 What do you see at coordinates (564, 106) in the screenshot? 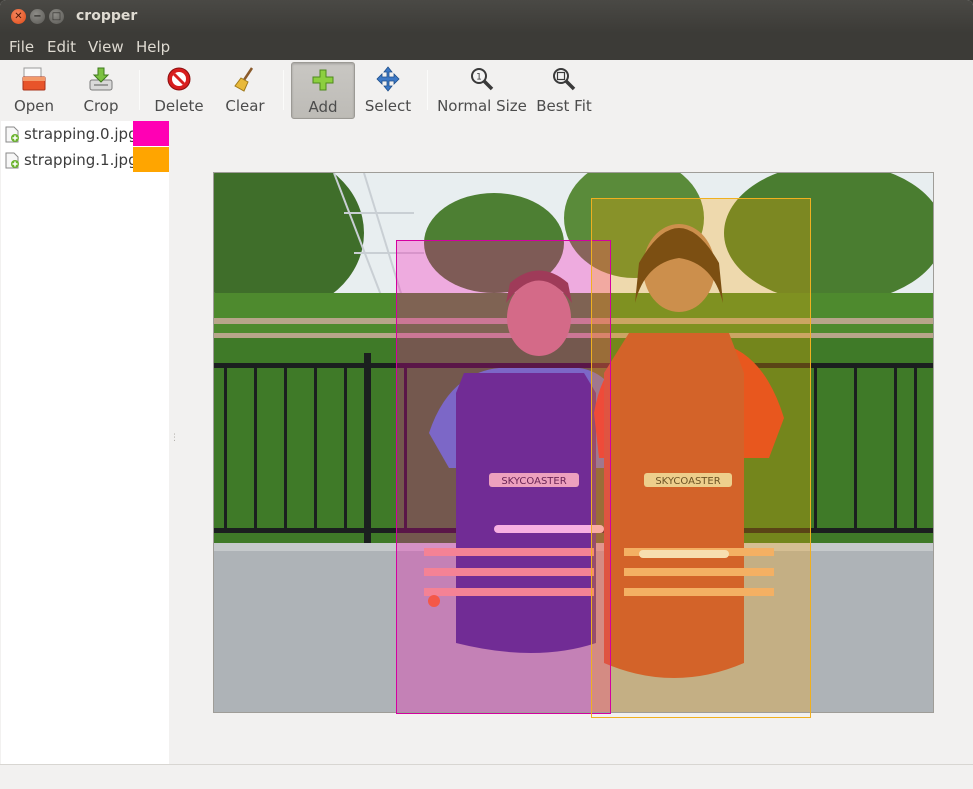
I see `best-fit-label: Best Fit` at bounding box center [564, 106].